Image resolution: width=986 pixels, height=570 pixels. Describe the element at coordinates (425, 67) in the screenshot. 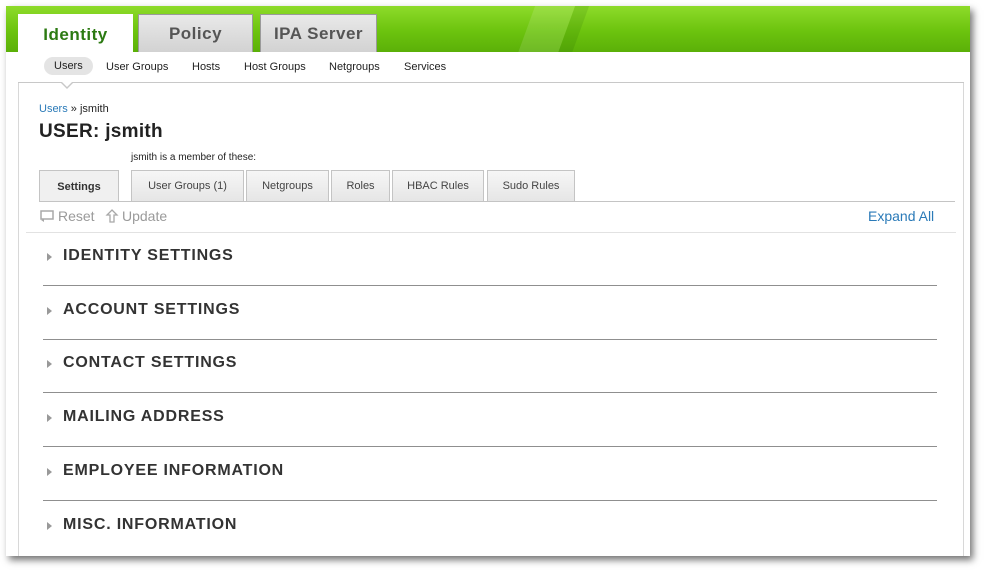

I see `subnav-services: Services` at that location.